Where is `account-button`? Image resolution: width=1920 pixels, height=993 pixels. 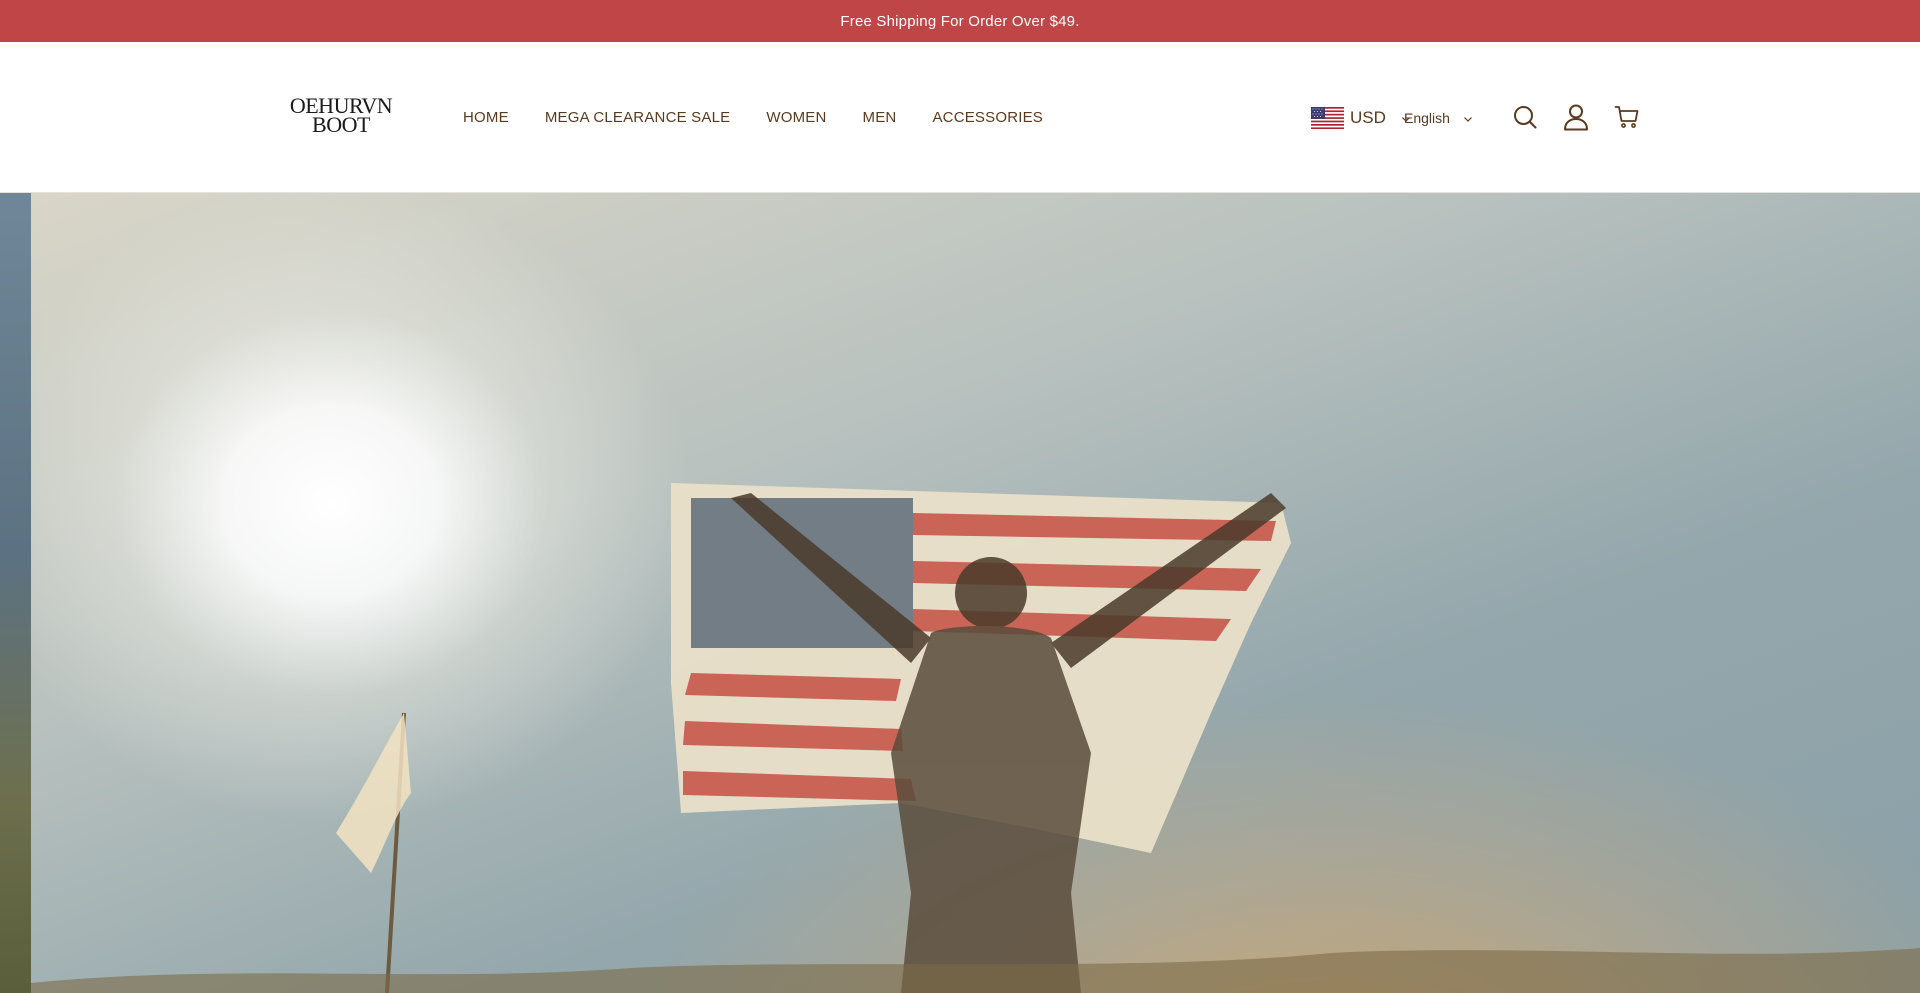 account-button is located at coordinates (1576, 119).